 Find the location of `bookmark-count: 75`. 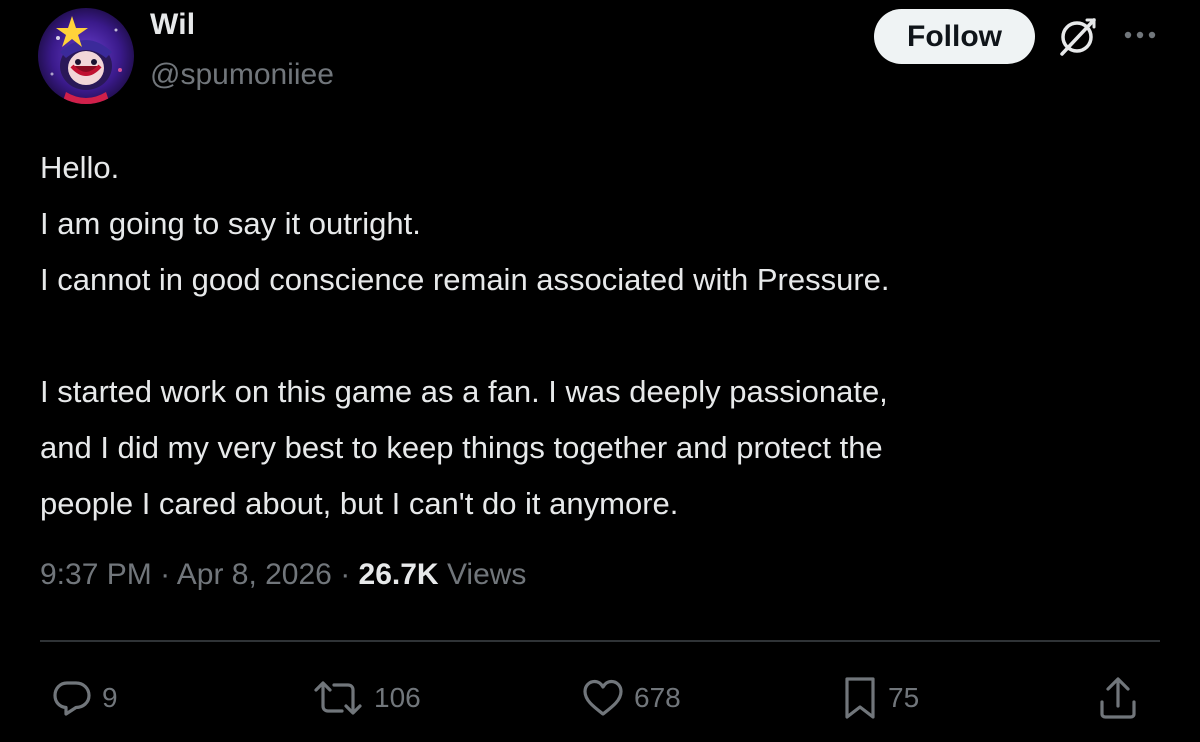

bookmark-count: 75 is located at coordinates (904, 697).